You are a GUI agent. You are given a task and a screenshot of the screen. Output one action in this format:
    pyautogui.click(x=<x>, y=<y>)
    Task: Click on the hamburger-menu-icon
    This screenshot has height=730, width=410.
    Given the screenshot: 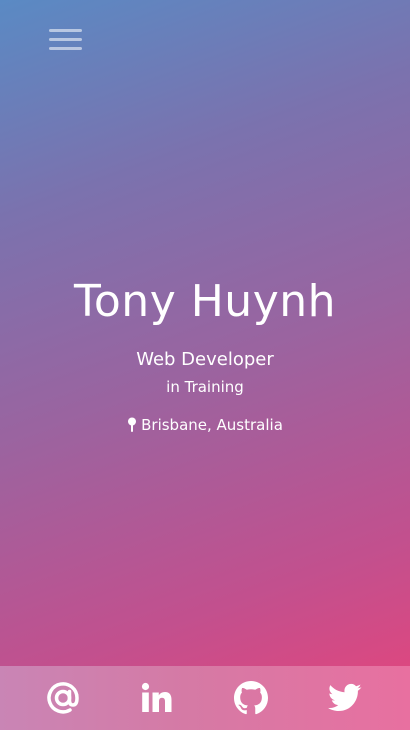 What is the action you would take?
    pyautogui.click(x=65, y=40)
    